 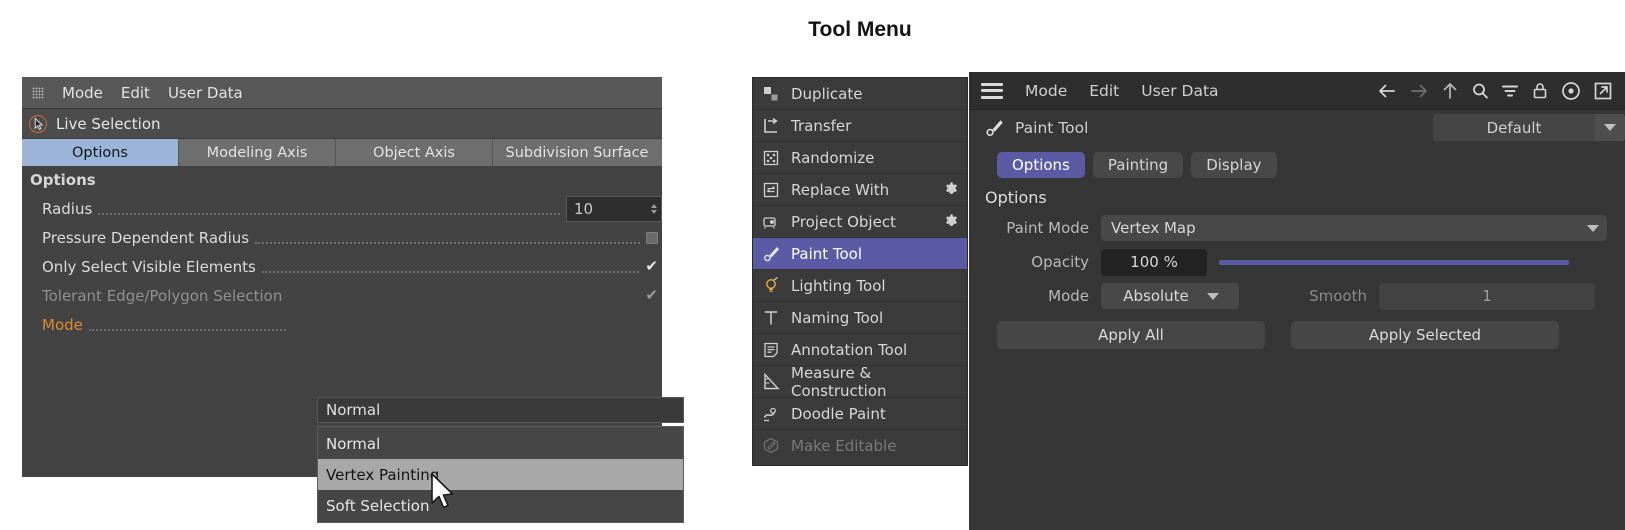 I want to click on preset-value: Default, so click(x=1514, y=127).